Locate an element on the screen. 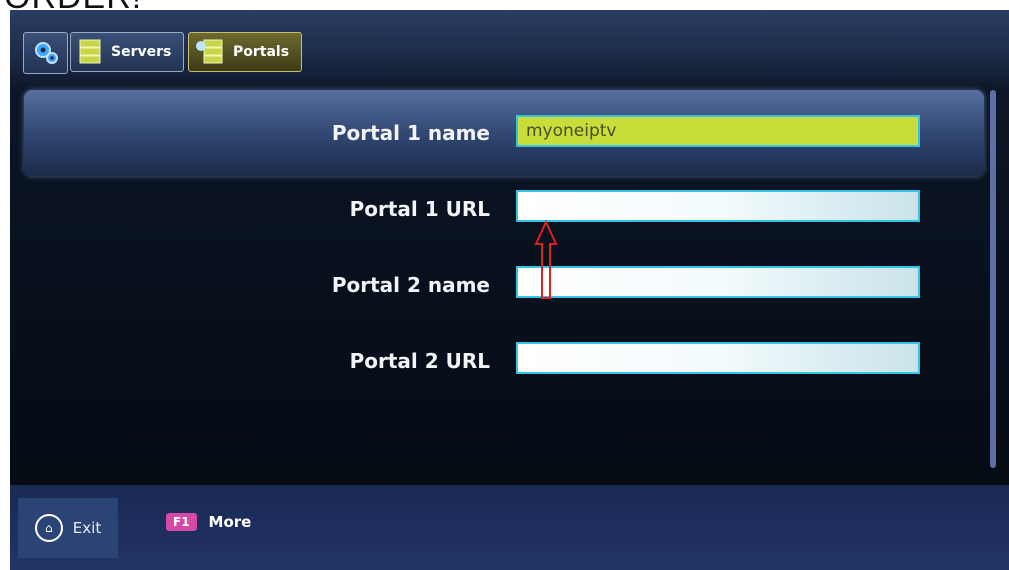 This screenshot has height=570, width=1009. gear-icon is located at coordinates (46, 53).